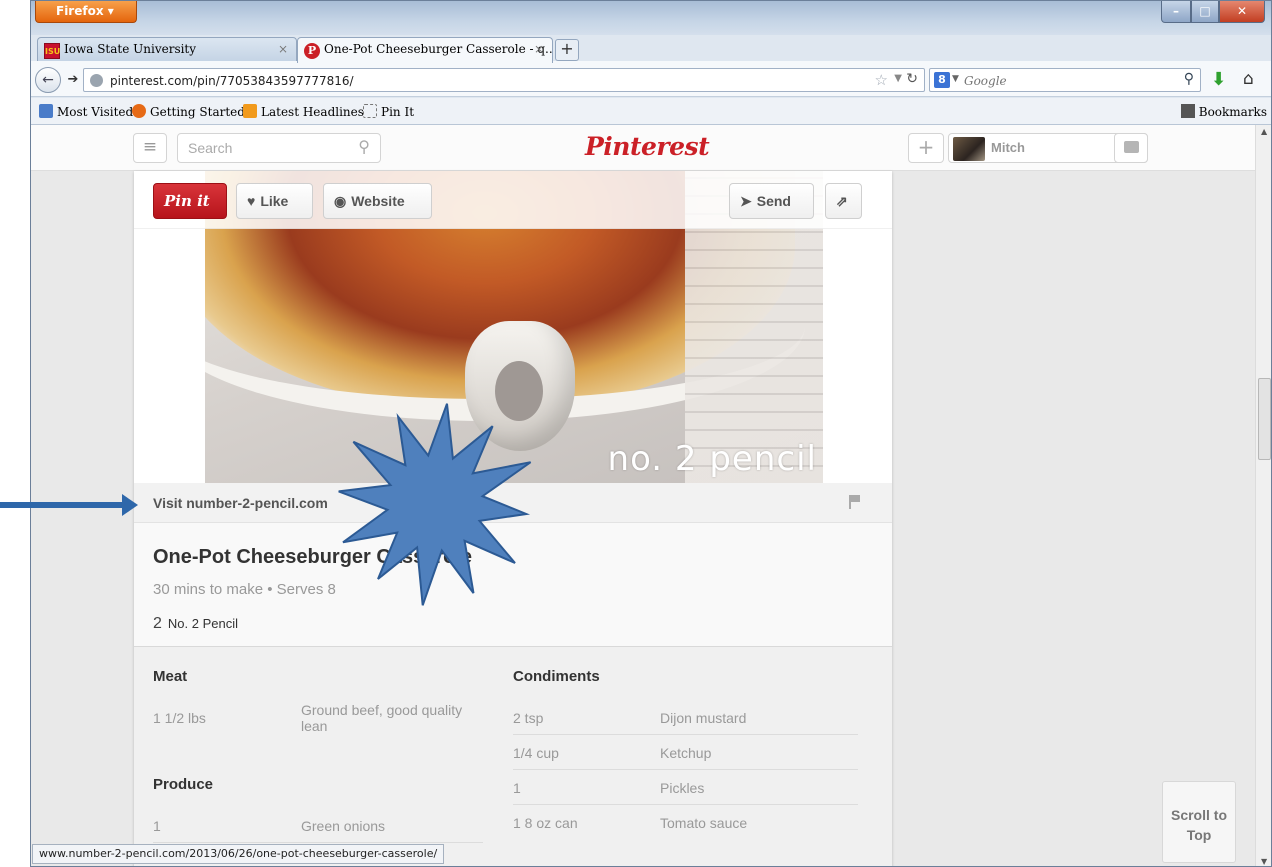 The height and width of the screenshot is (867, 1272). I want to click on google-icon: 8, so click(942, 80).